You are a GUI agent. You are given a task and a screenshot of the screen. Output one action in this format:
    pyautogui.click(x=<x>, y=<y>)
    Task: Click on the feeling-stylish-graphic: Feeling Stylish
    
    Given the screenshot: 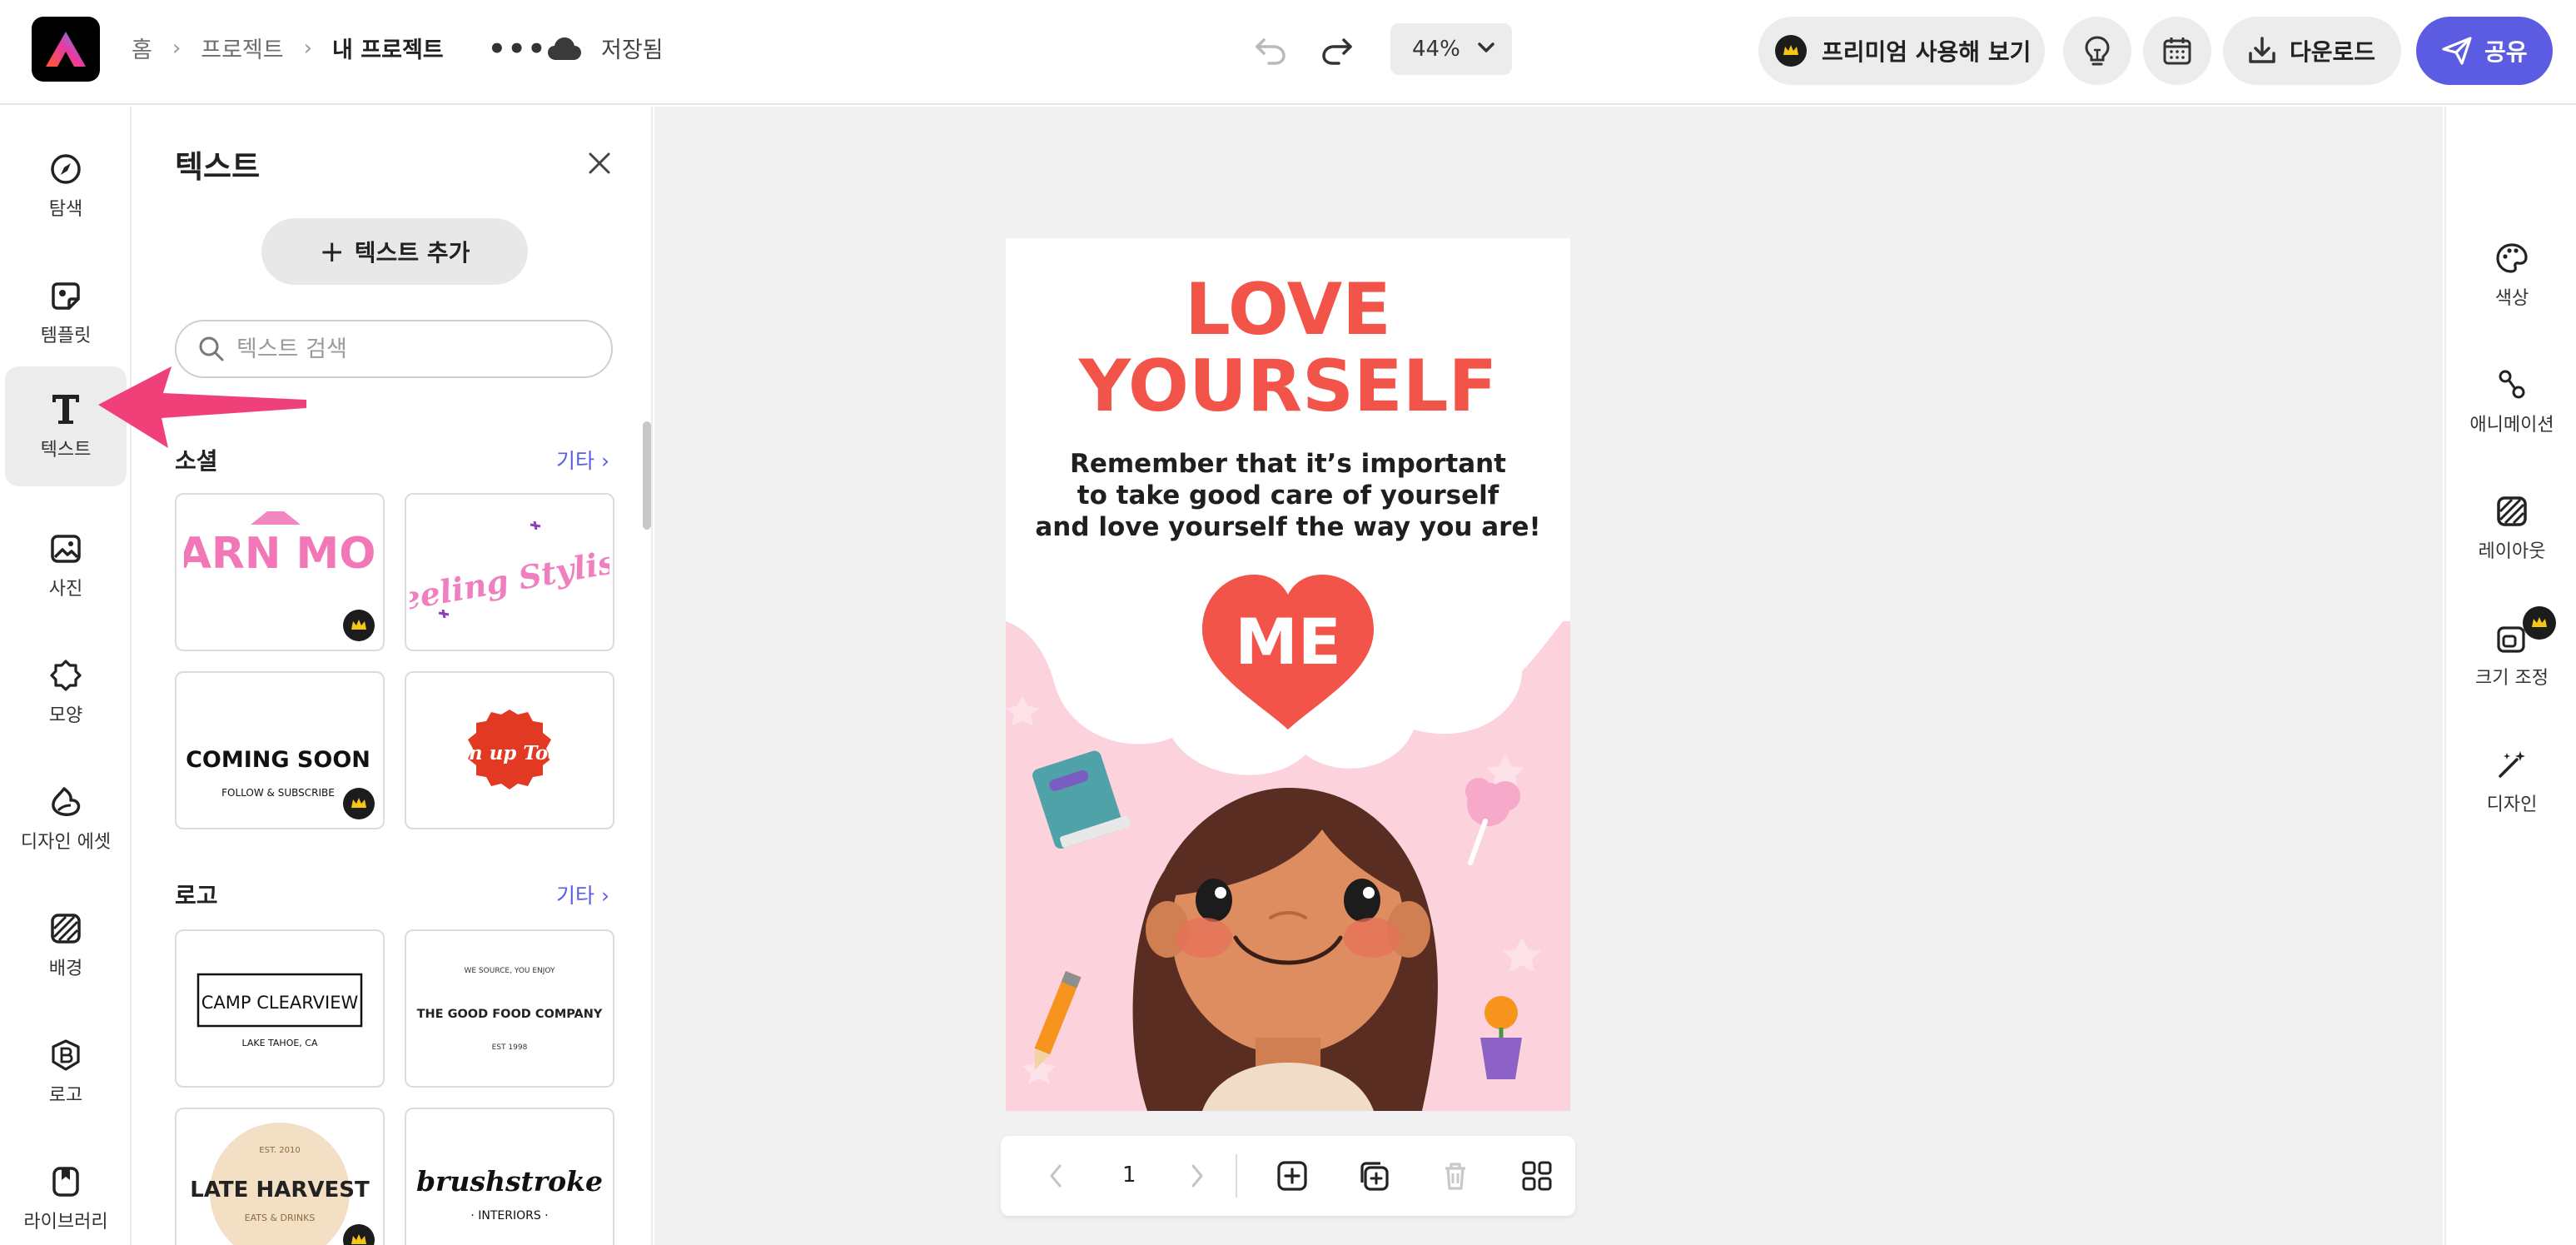 What is the action you would take?
    pyautogui.click(x=509, y=570)
    